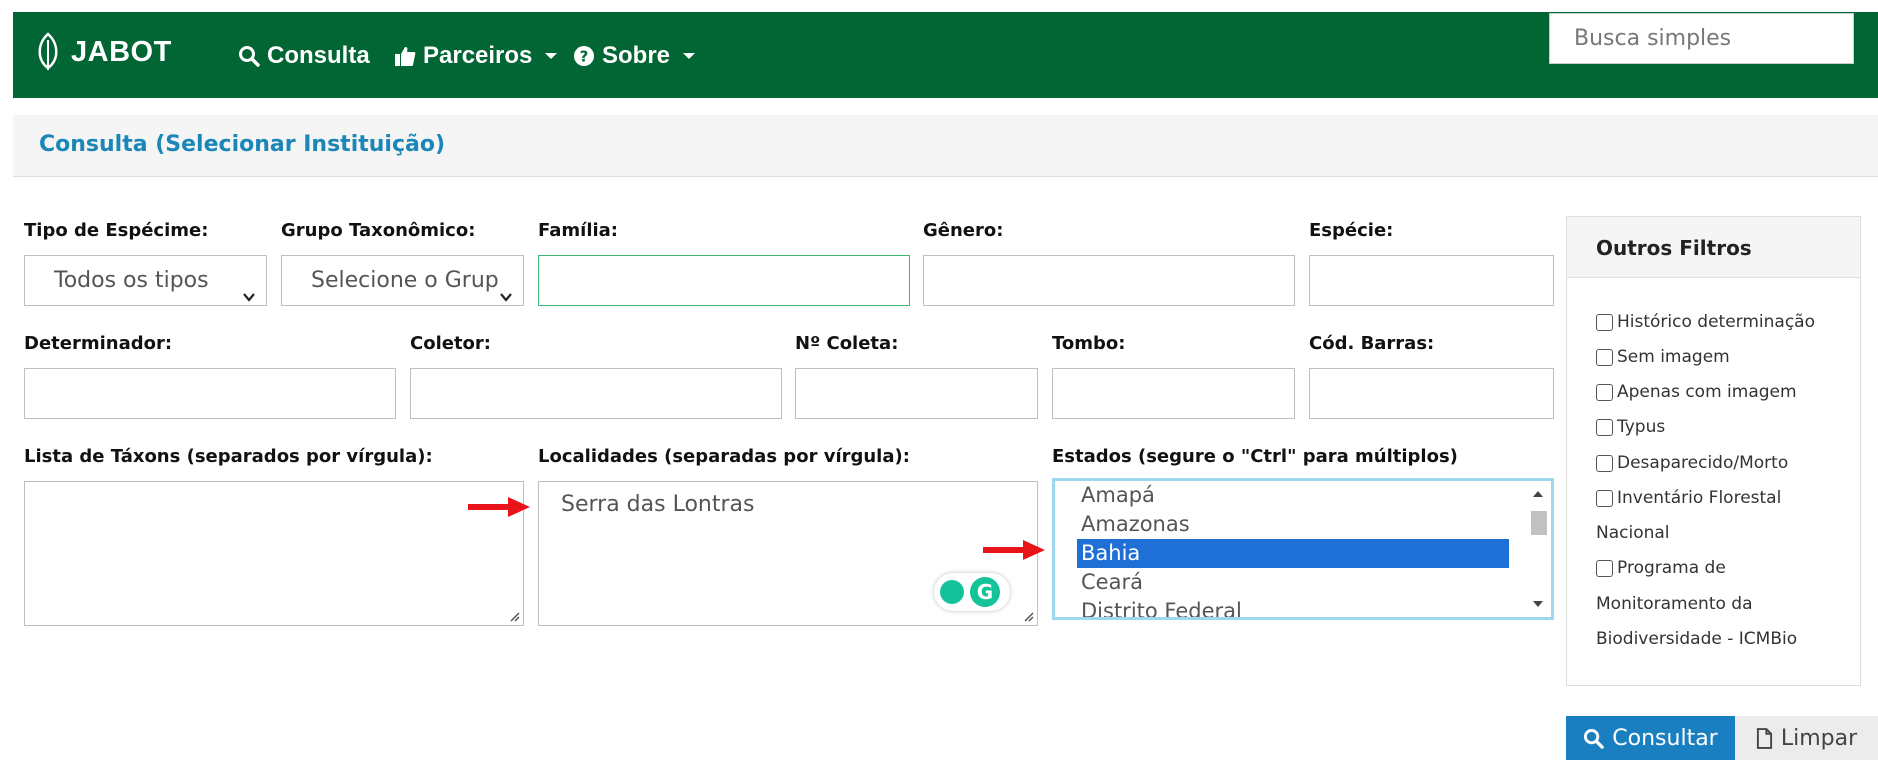 This screenshot has width=1878, height=760. What do you see at coordinates (48, 51) in the screenshot?
I see `leaf-icon` at bounding box center [48, 51].